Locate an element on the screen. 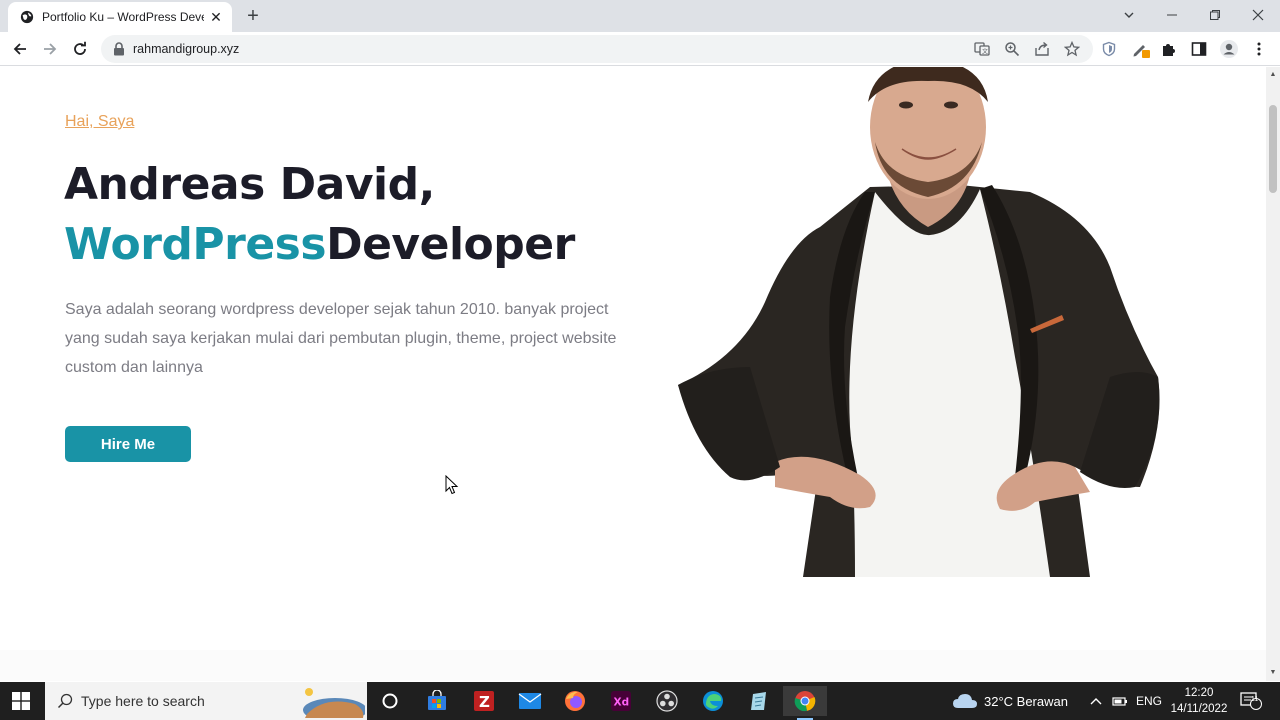 The image size is (1280, 720). weather-text: 32°C Berawan is located at coordinates (1026, 701).